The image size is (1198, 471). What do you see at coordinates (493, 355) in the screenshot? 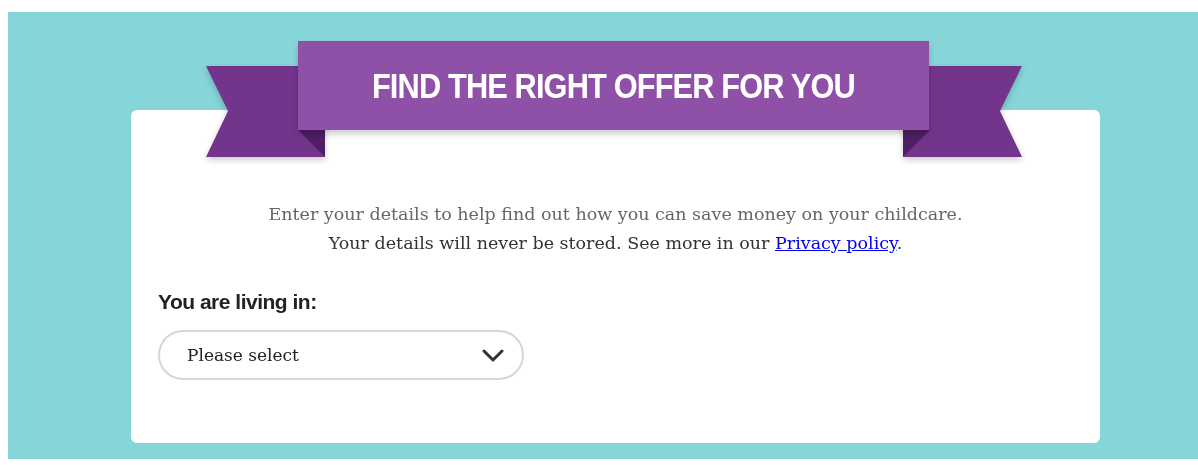
I see `chevron-down-icon` at bounding box center [493, 355].